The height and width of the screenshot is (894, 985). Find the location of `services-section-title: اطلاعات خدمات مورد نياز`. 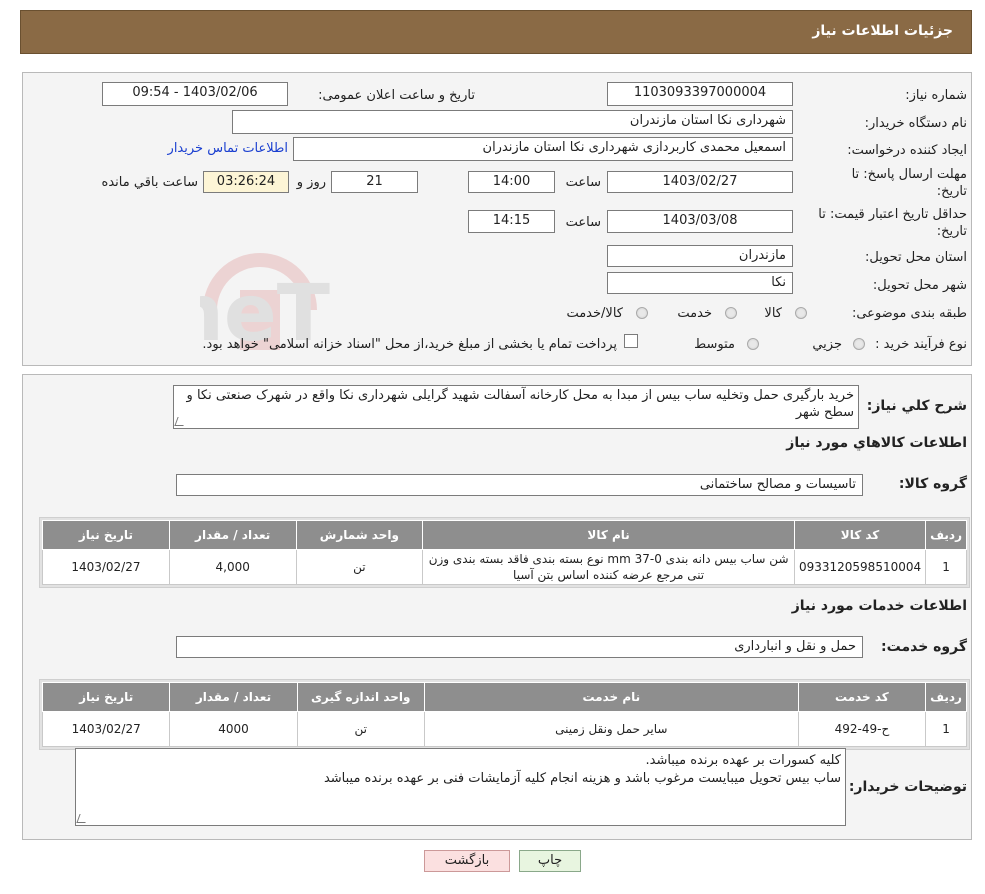

services-section-title: اطلاعات خدمات مورد نياز is located at coordinates (879, 606).